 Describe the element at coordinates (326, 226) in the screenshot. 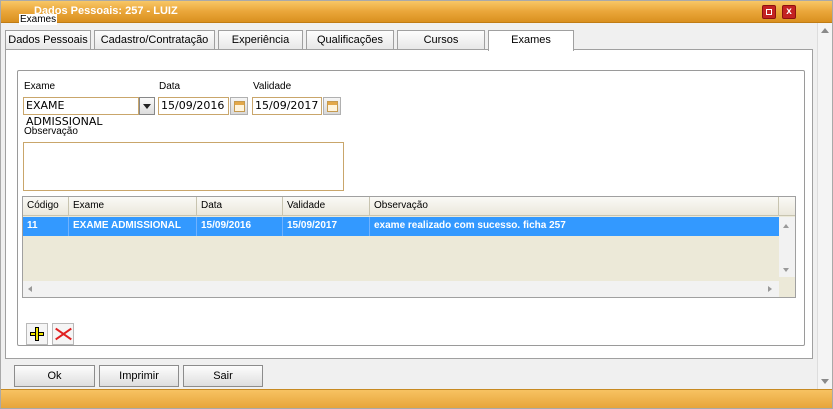

I see `cell-validade: 15/09/2017` at that location.